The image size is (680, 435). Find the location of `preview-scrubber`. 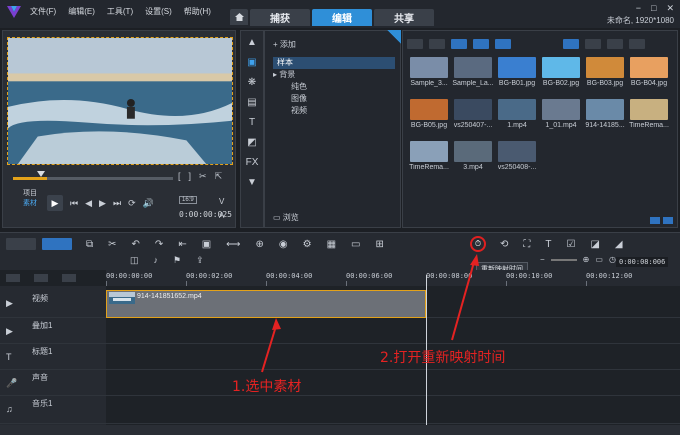

preview-scrubber is located at coordinates (93, 178).